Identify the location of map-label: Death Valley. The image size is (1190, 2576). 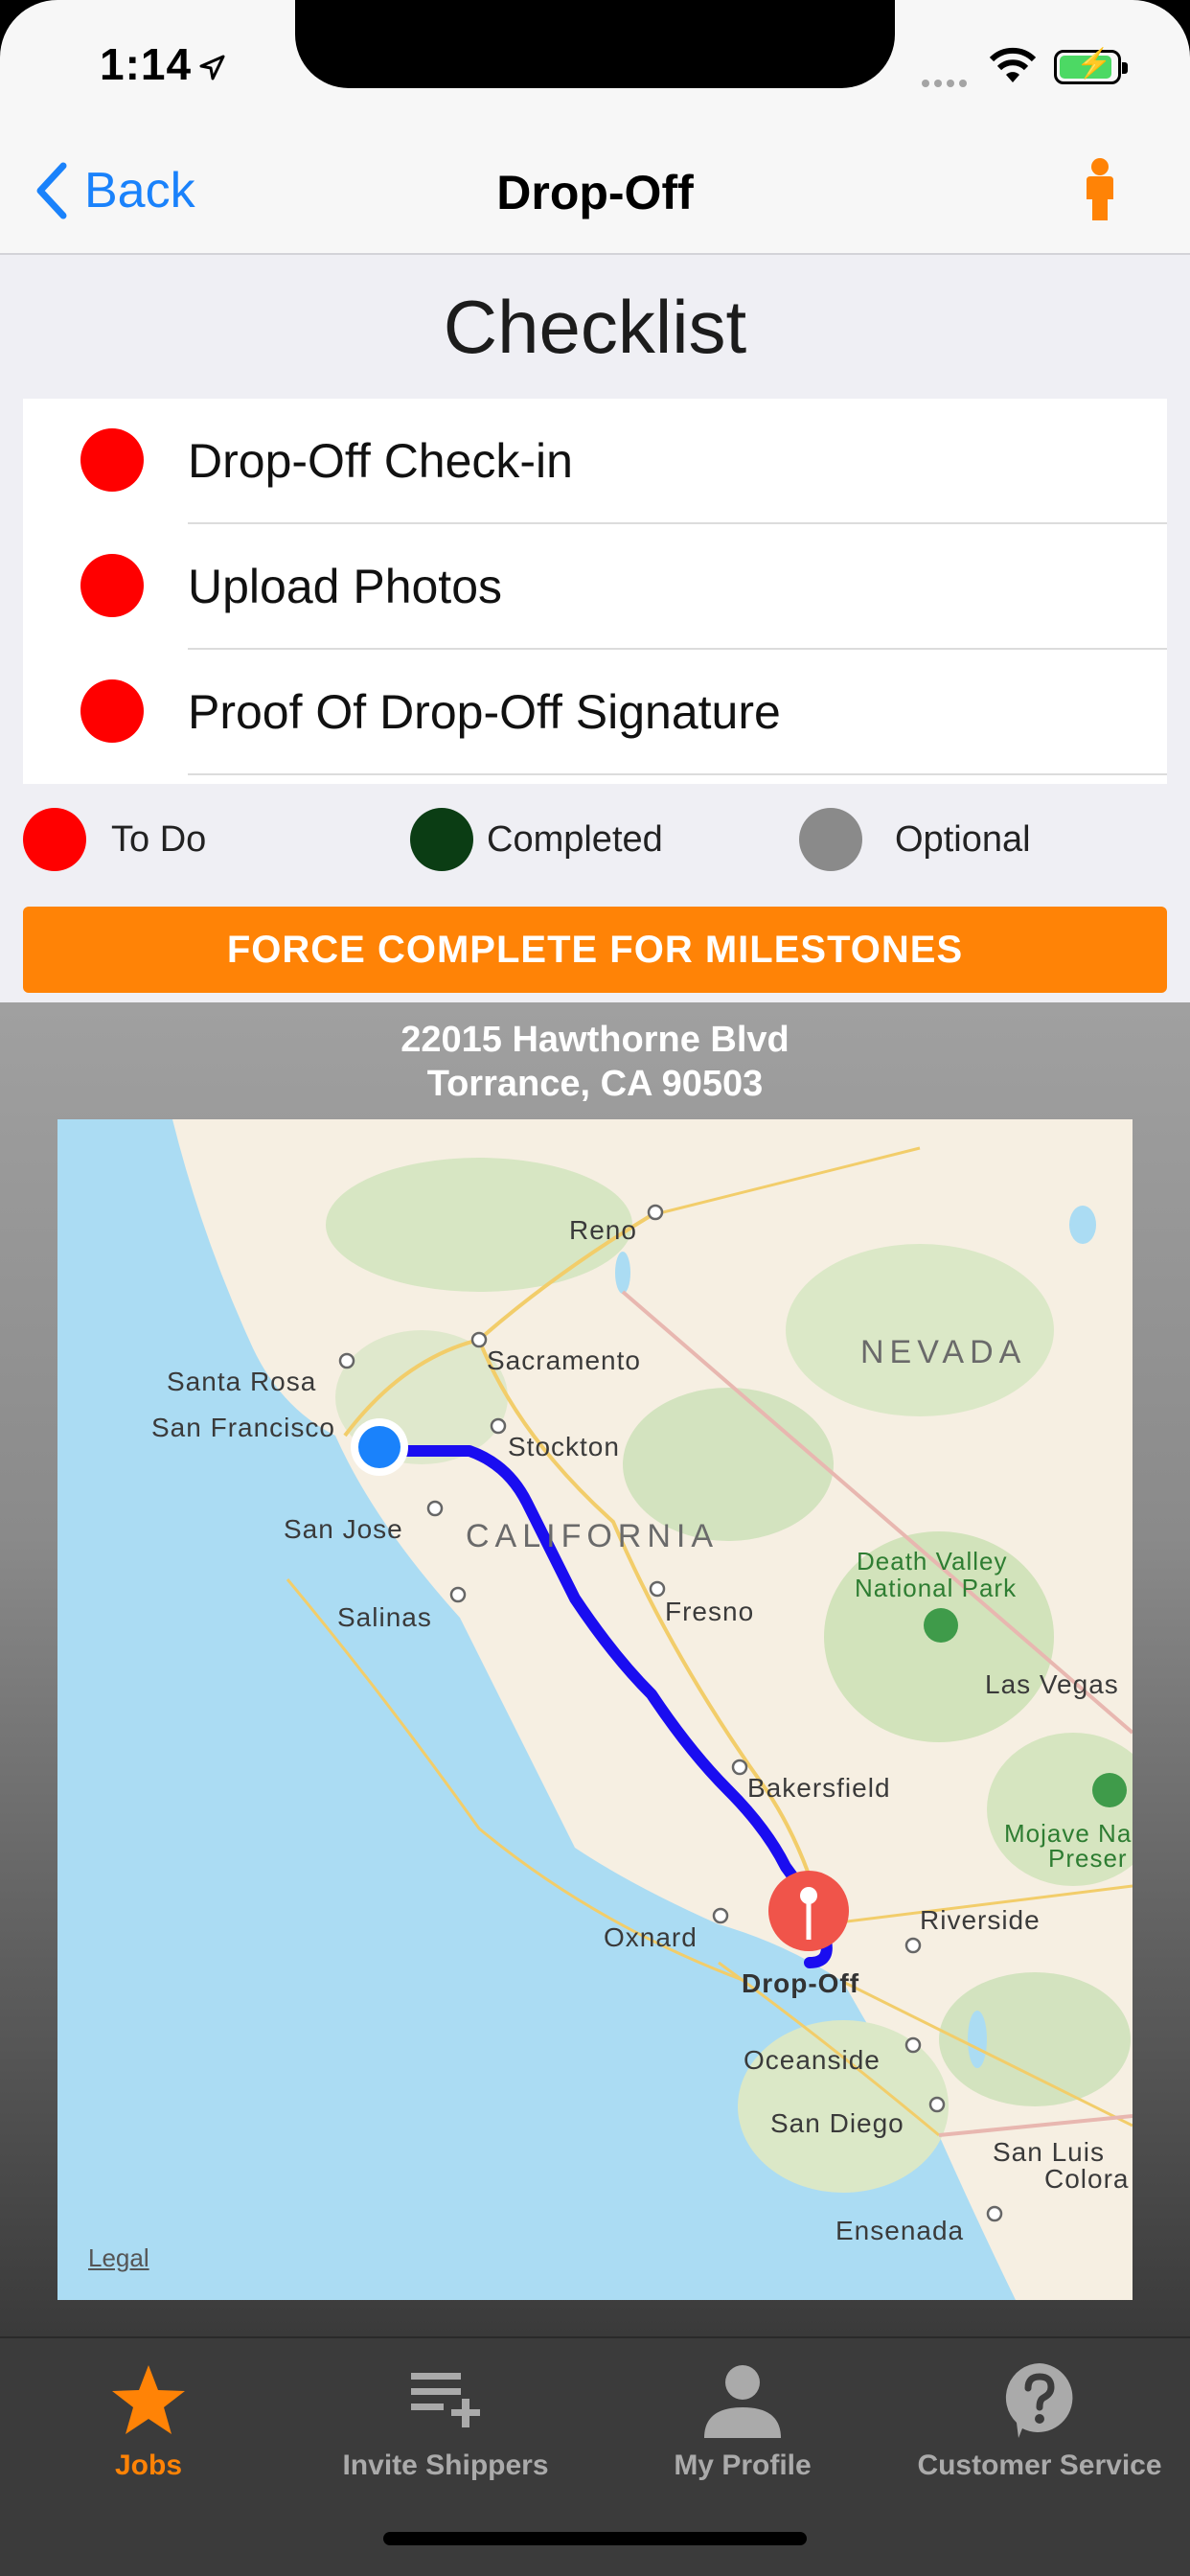
(933, 1561).